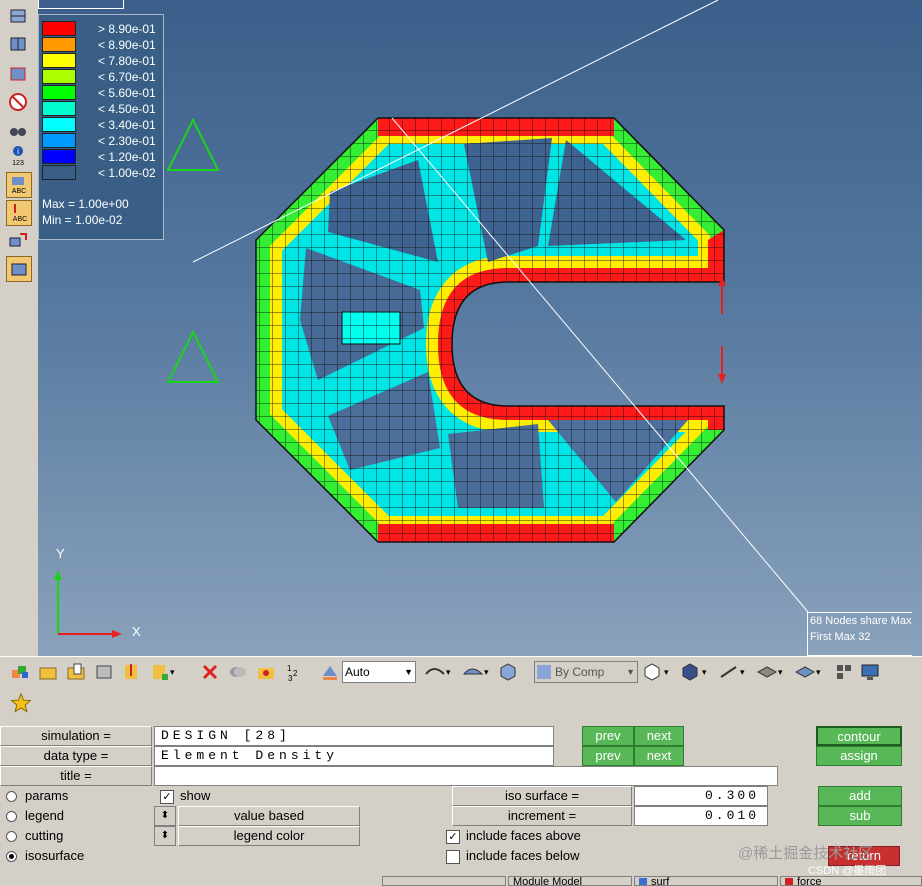 The width and height of the screenshot is (922, 886). Describe the element at coordinates (508, 672) in the screenshot. I see `cube-icon` at that location.